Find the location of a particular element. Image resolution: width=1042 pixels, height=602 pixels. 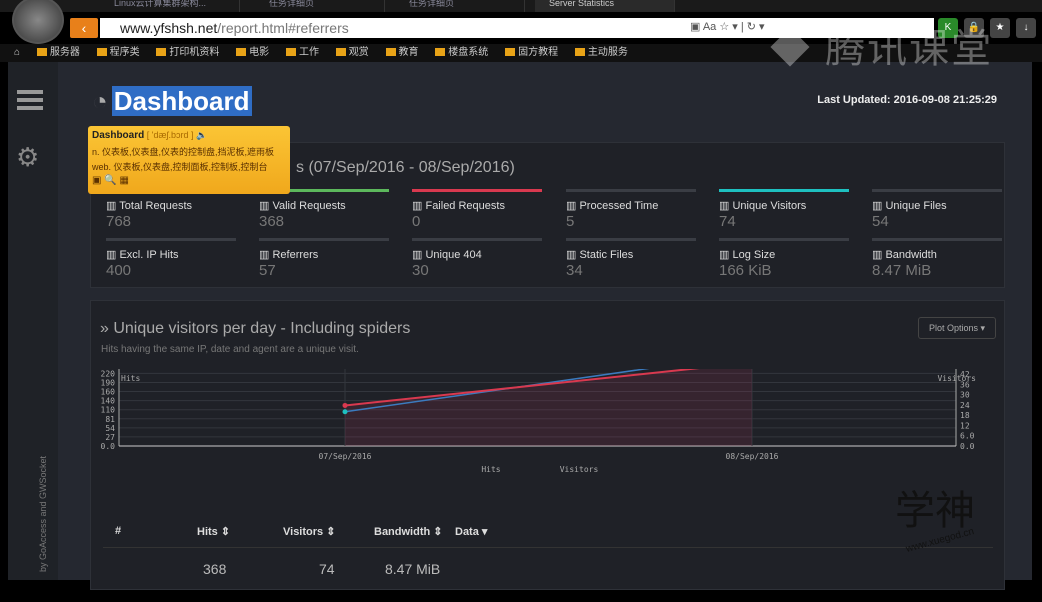

stat-card: ▥ Valid Requests 368 is located at coordinates (324, 209).